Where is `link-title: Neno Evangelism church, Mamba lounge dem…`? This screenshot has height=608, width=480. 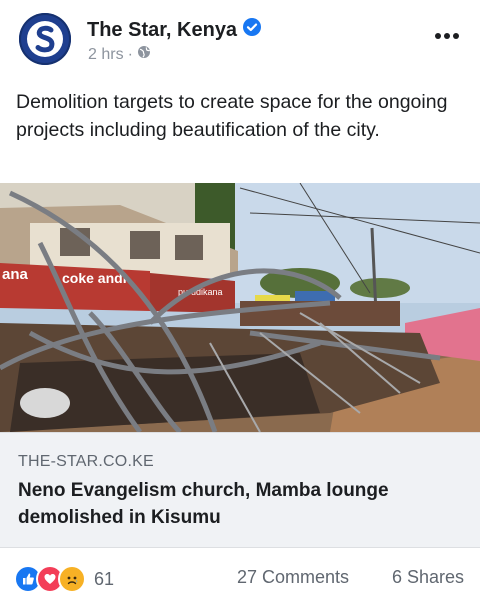
link-title: Neno Evangelism church, Mamba lounge dem… is located at coordinates (238, 504).